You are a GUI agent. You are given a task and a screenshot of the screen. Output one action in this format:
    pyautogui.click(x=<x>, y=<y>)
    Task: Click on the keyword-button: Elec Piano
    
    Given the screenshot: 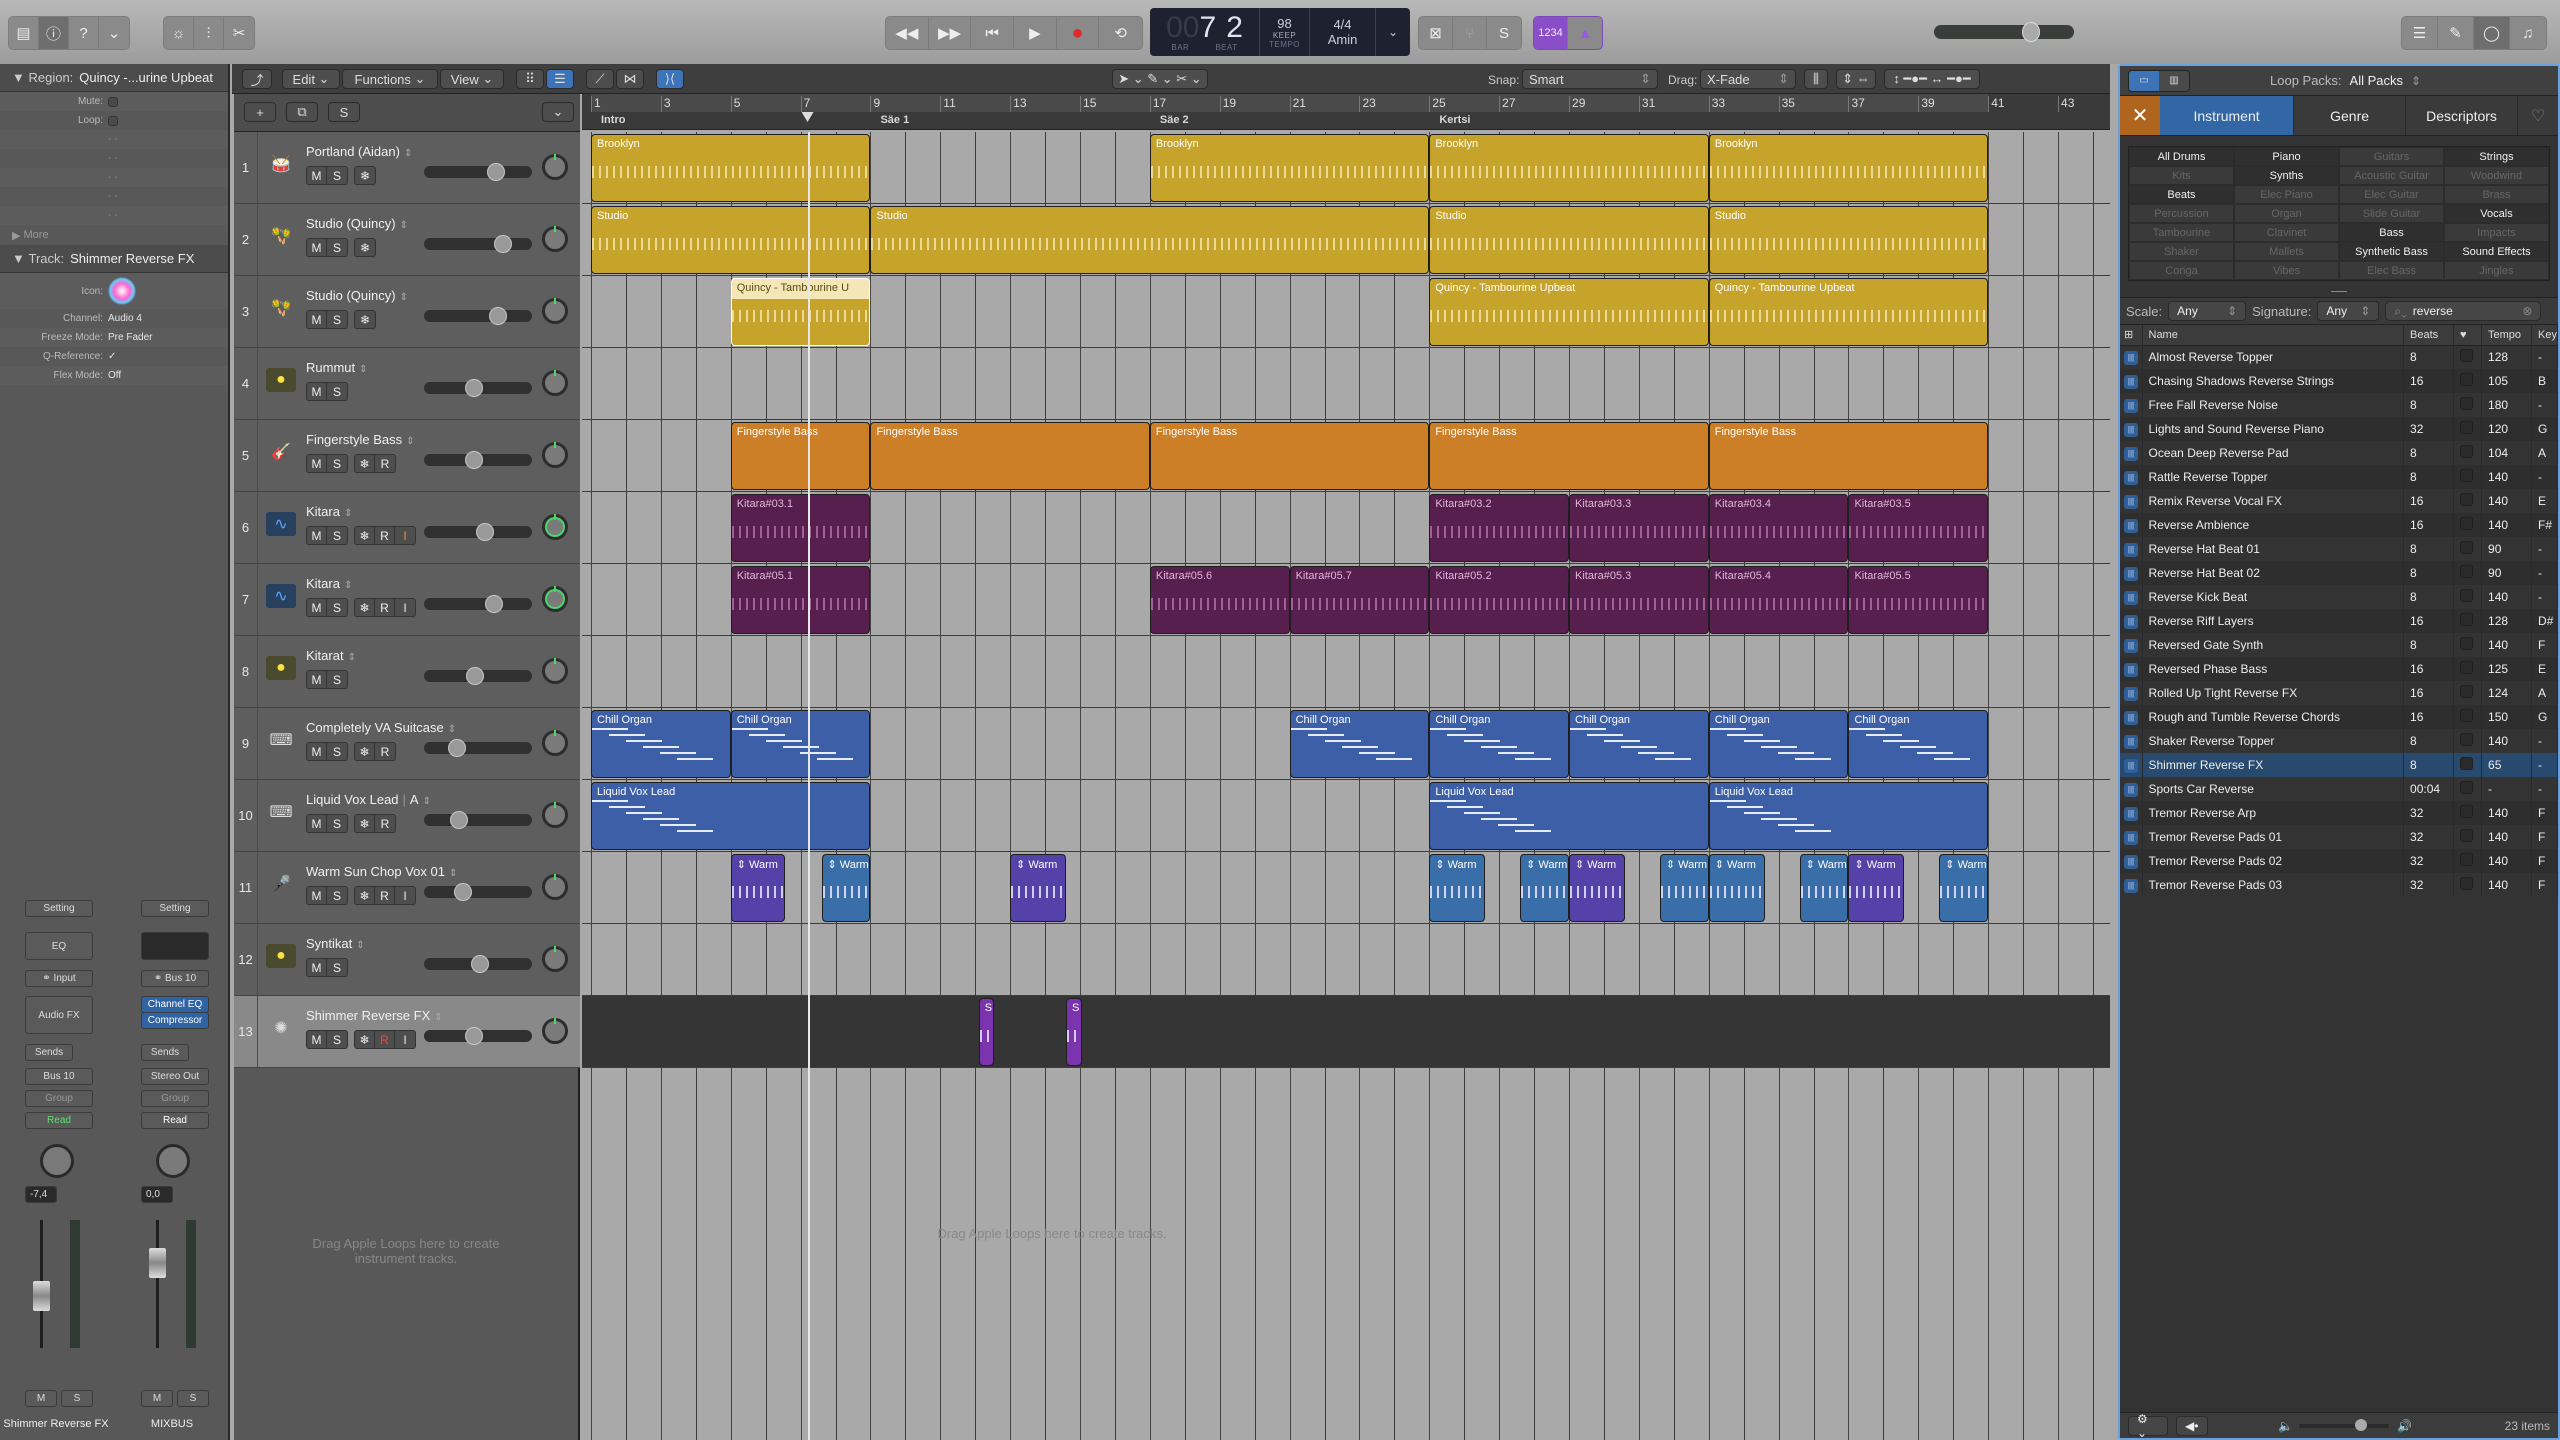 What is the action you would take?
    pyautogui.click(x=2286, y=194)
    